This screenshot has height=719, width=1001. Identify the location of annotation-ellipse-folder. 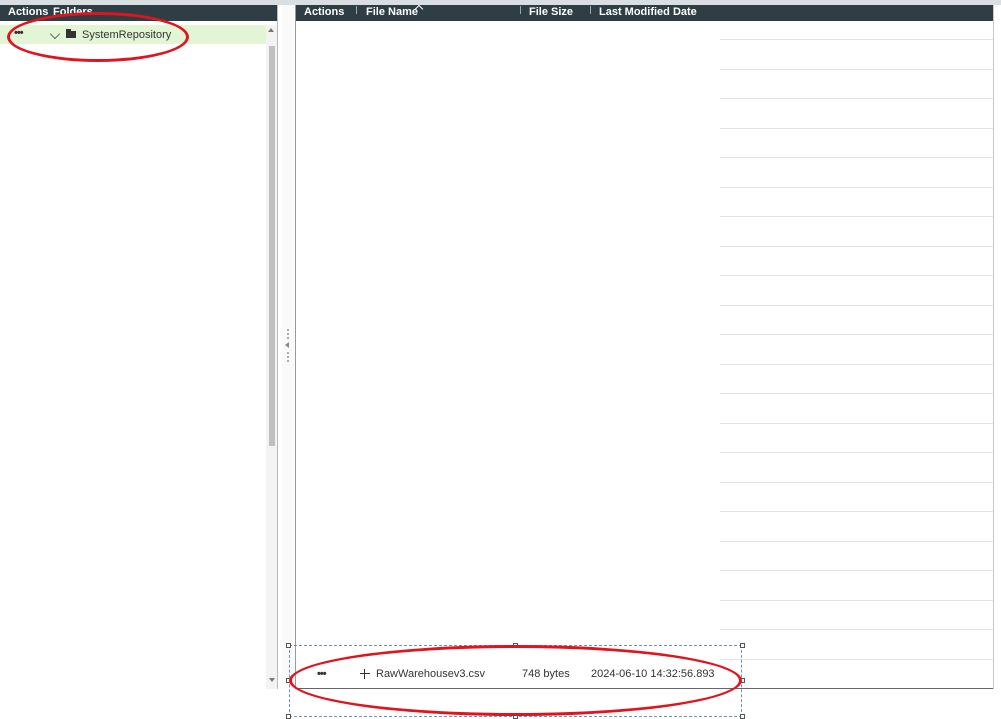
(98, 37).